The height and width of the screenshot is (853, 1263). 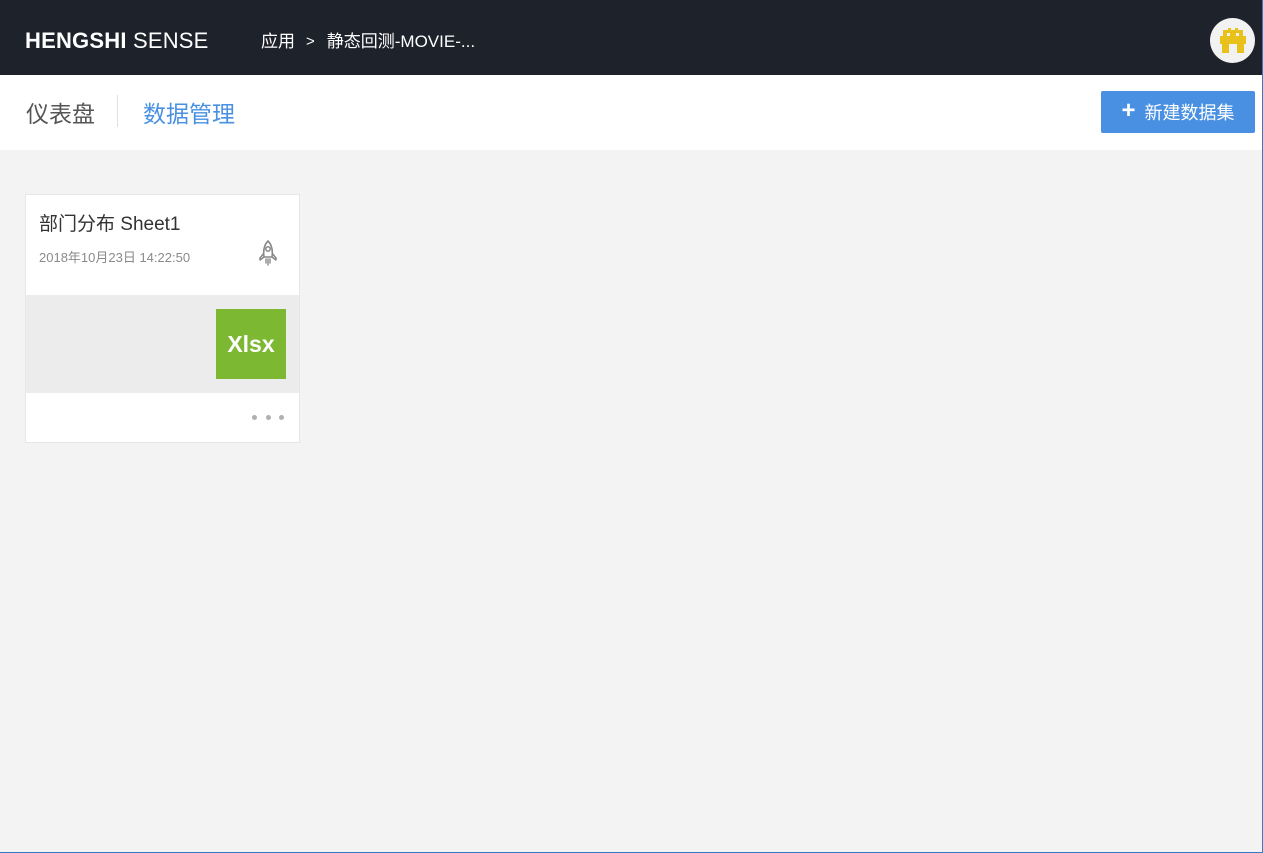 What do you see at coordinates (251, 344) in the screenshot?
I see `xlsx-file-badge: Xlsx` at bounding box center [251, 344].